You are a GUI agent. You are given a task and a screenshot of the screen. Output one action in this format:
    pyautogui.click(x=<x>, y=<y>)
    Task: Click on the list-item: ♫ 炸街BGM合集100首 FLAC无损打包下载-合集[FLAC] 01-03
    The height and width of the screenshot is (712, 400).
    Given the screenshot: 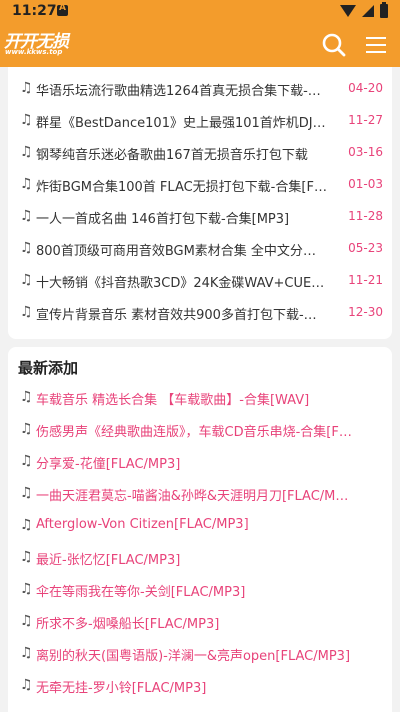 What is the action you would take?
    pyautogui.click(x=200, y=185)
    